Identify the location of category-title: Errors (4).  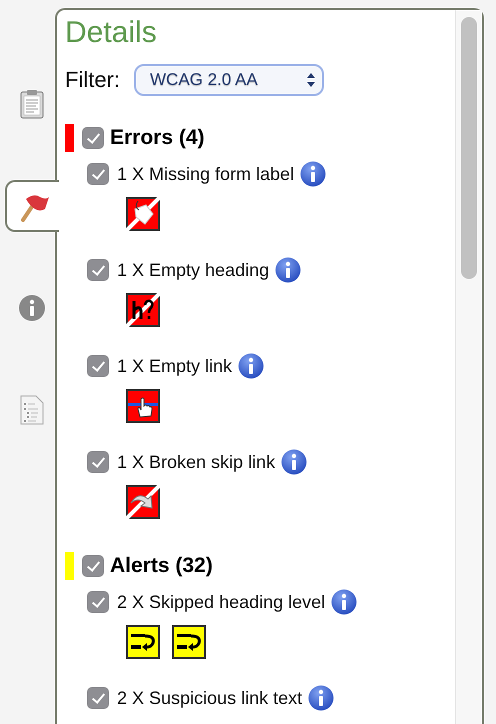
(157, 138).